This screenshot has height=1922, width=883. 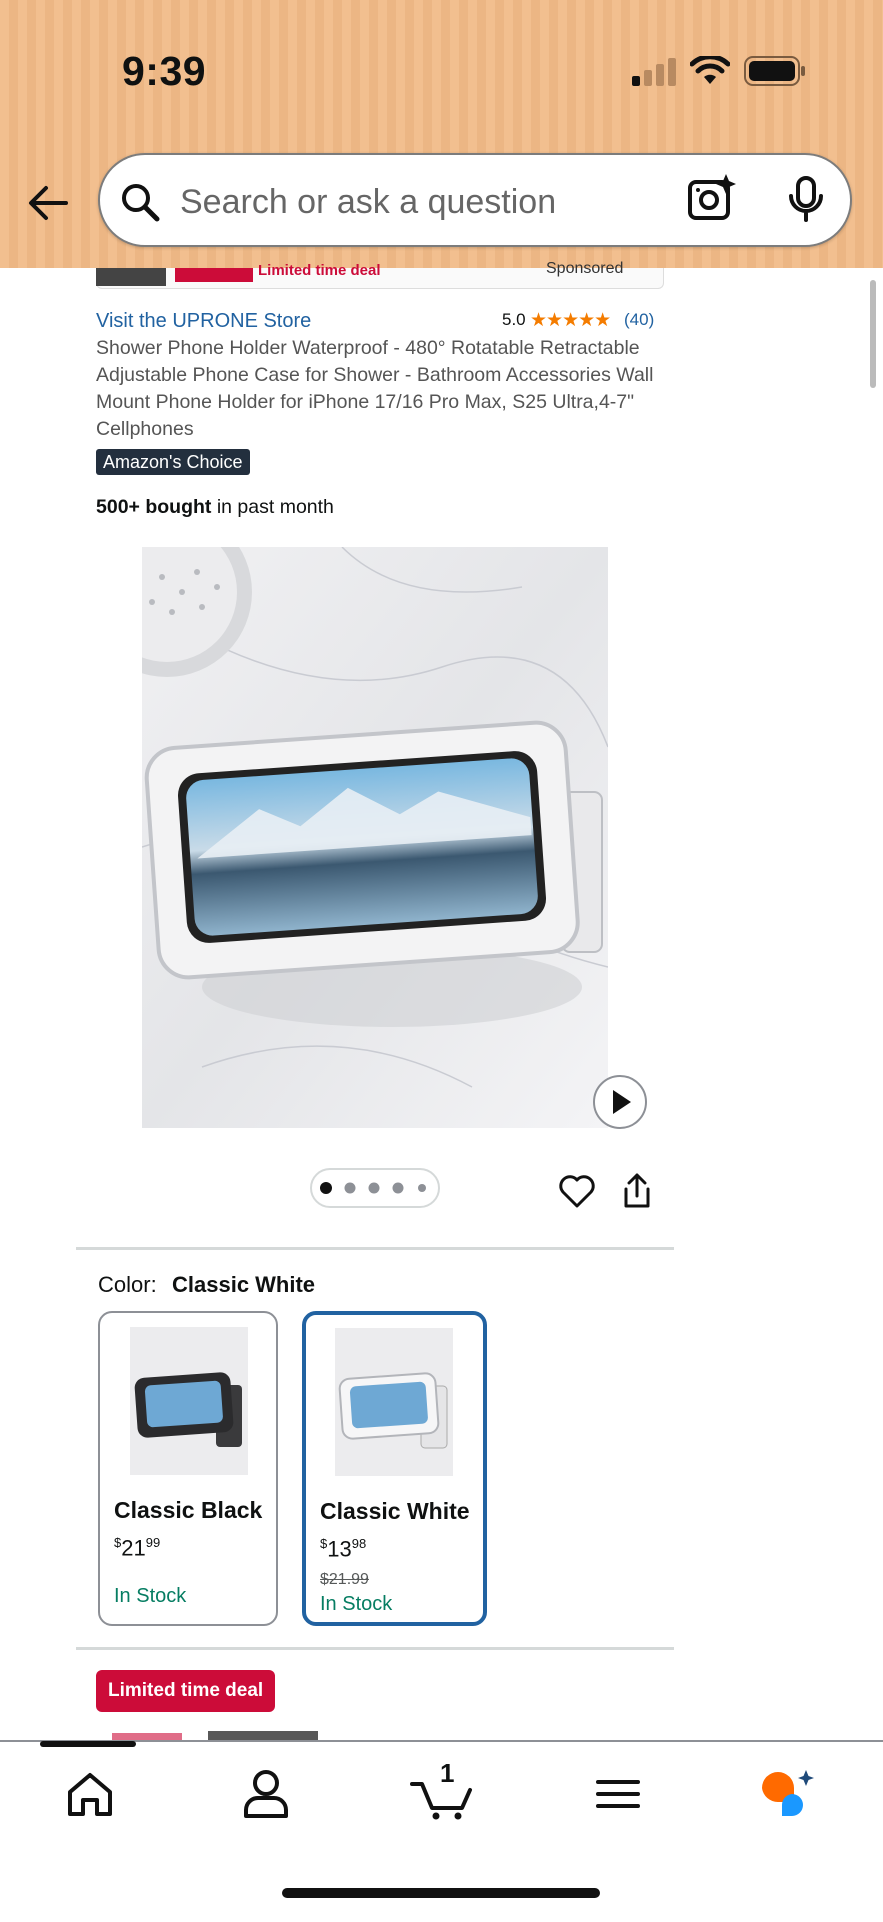 I want to click on image-pager, so click(x=375, y=1188).